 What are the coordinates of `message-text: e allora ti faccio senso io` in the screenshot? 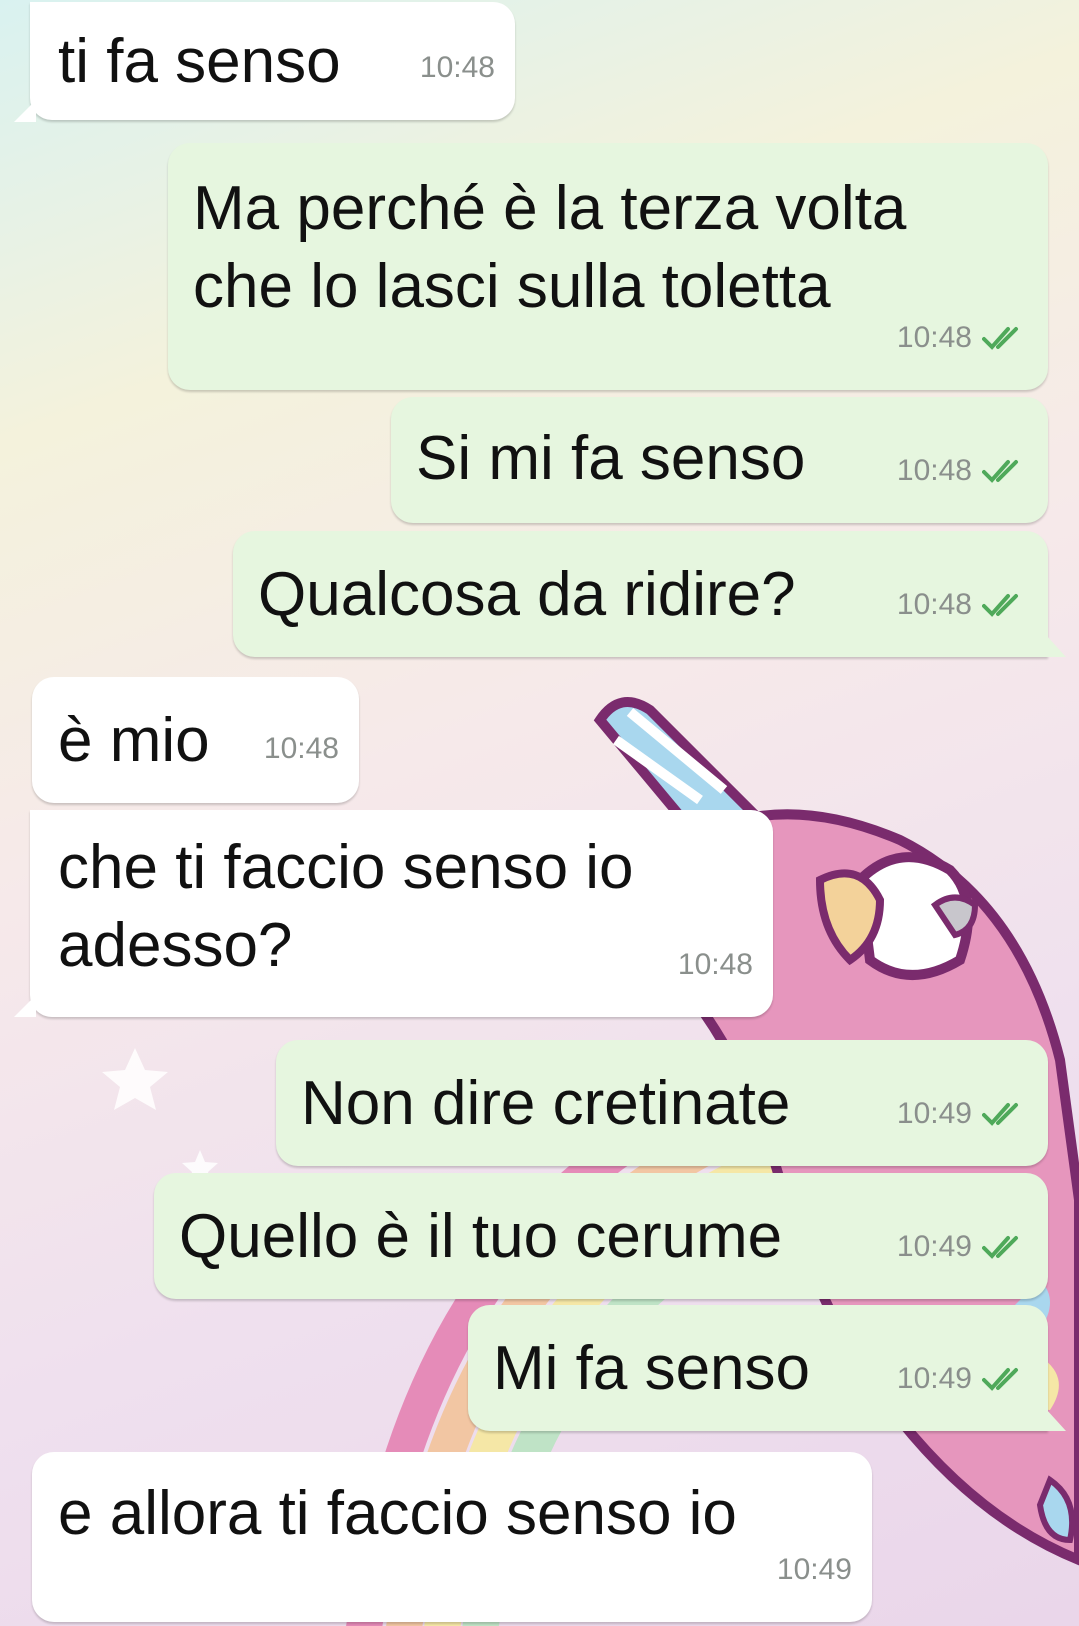 It's located at (397, 1513).